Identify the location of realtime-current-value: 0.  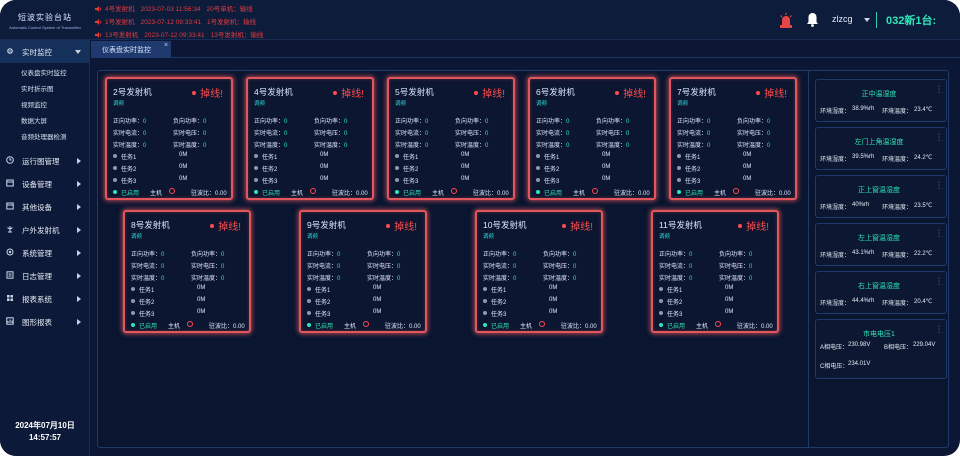
(709, 134).